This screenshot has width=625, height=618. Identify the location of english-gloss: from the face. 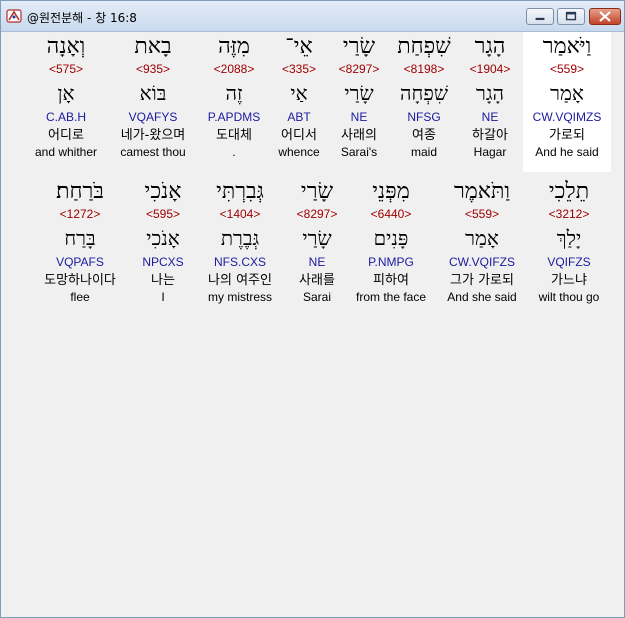
(391, 297).